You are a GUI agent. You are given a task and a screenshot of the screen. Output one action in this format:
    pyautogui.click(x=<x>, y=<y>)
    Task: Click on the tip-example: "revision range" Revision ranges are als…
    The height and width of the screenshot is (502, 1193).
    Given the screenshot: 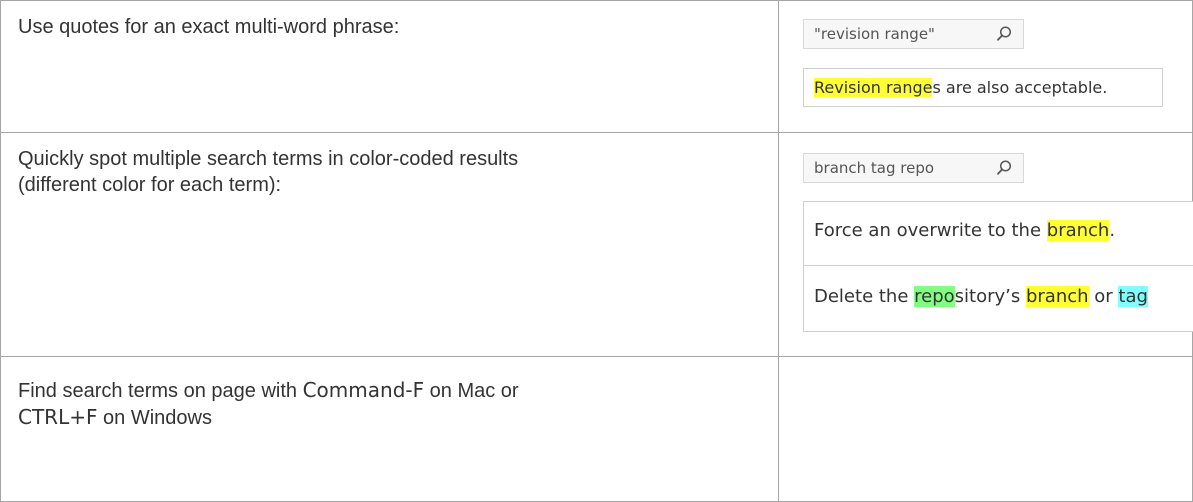 What is the action you would take?
    pyautogui.click(x=985, y=66)
    